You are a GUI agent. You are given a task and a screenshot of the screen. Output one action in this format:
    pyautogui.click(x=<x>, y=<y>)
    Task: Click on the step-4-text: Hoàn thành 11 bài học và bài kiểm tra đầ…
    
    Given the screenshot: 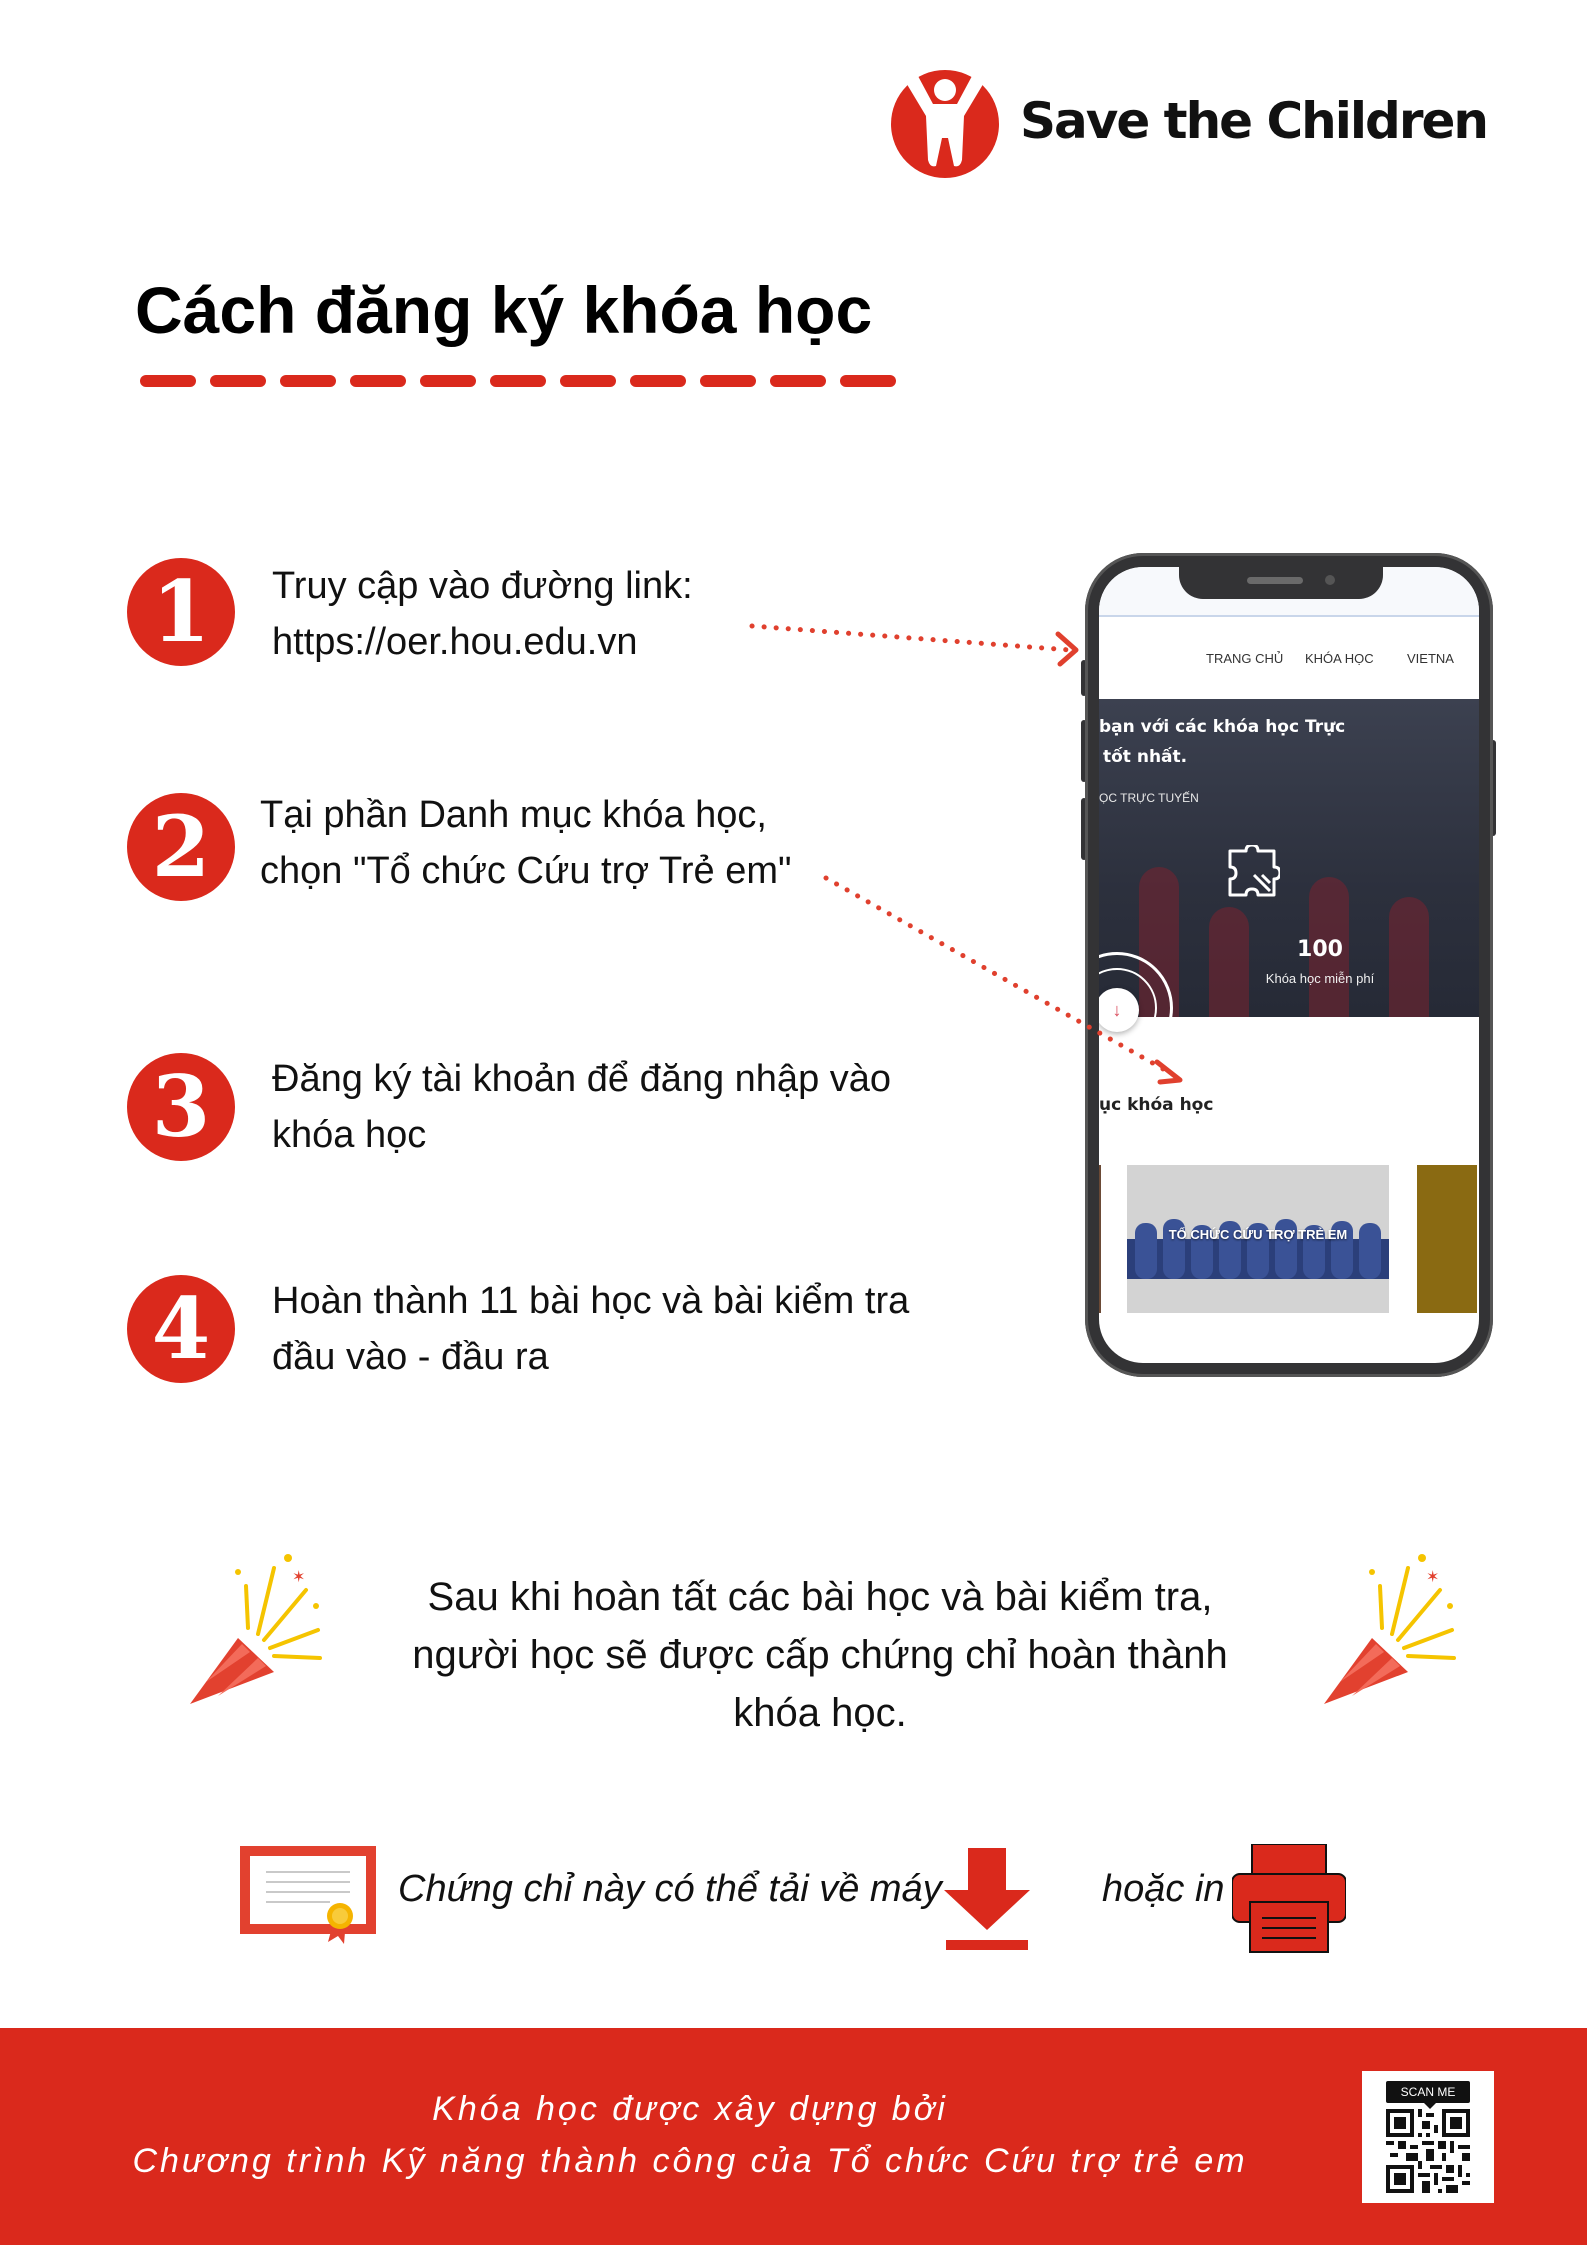 What is the action you would take?
    pyautogui.click(x=590, y=1329)
    